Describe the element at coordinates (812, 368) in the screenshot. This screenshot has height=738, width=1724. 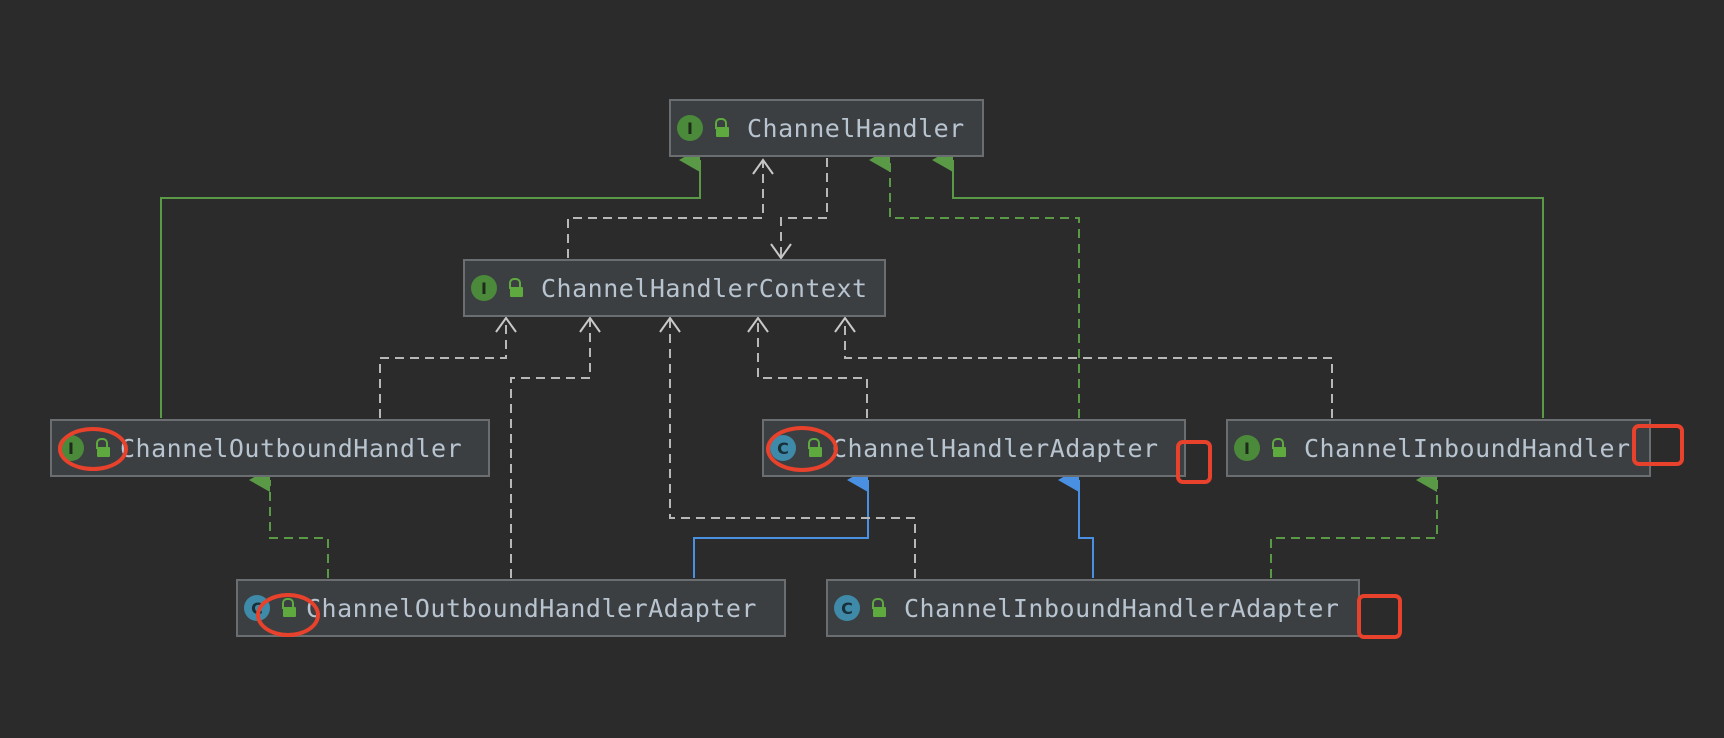
I see `edge-handleradapter-to-context` at that location.